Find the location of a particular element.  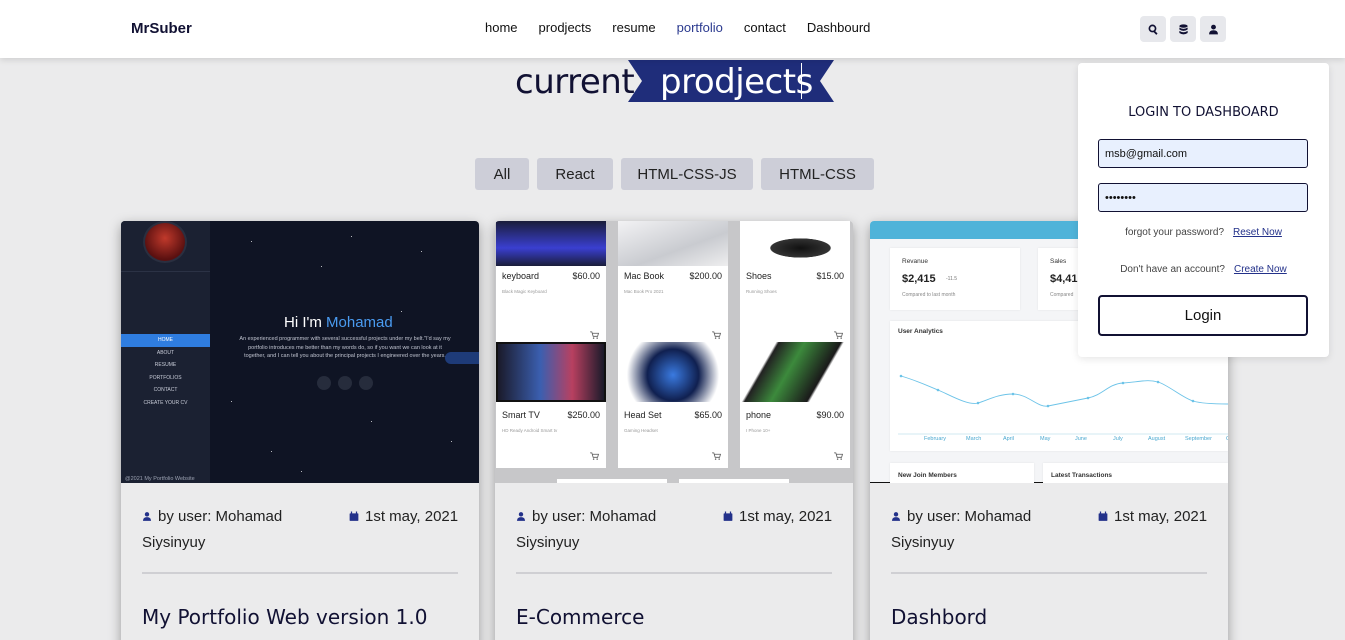

preview-menu-item: CONTACT is located at coordinates (165, 390).